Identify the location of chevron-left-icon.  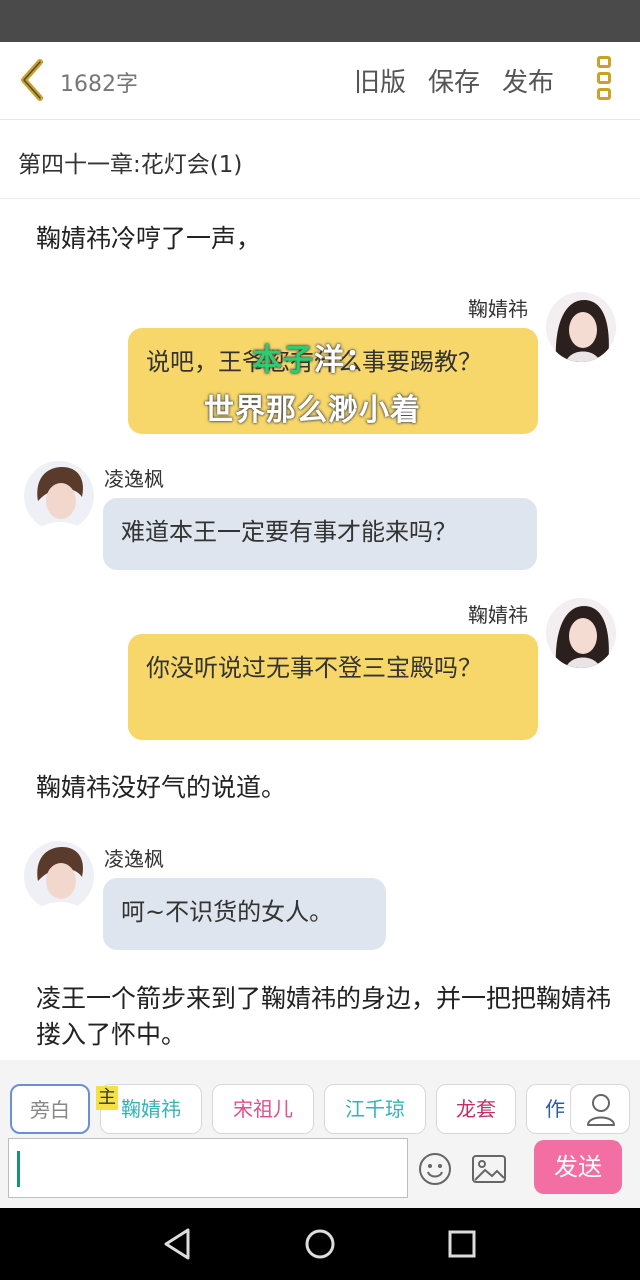
(32, 80).